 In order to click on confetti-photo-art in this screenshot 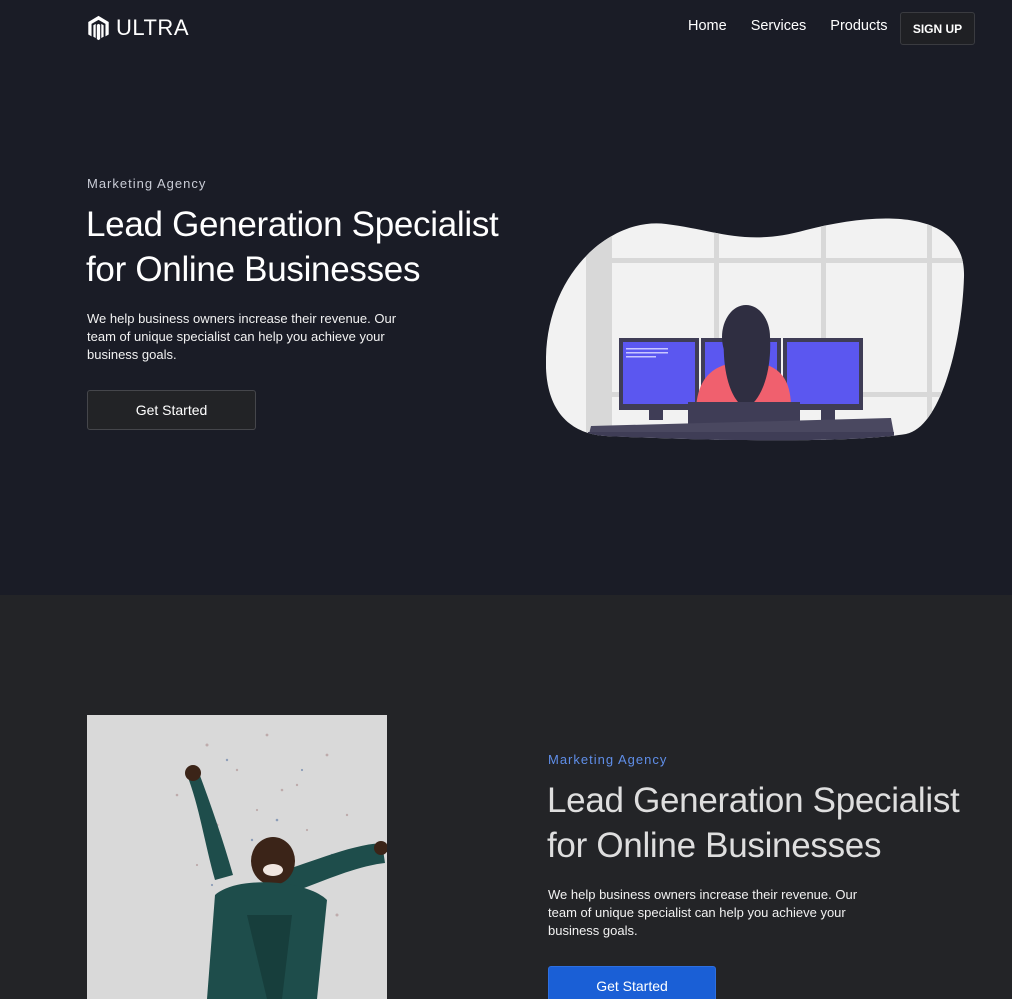, I will do `click(237, 857)`.